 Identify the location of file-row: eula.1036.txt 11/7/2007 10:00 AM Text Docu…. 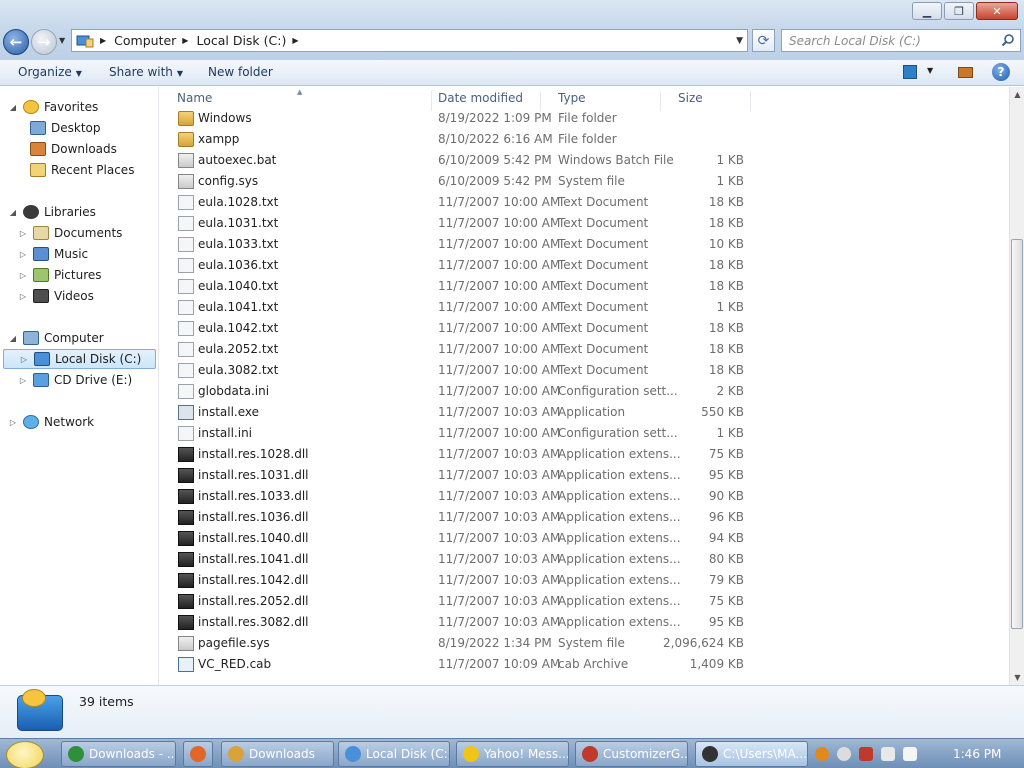
(470, 265).